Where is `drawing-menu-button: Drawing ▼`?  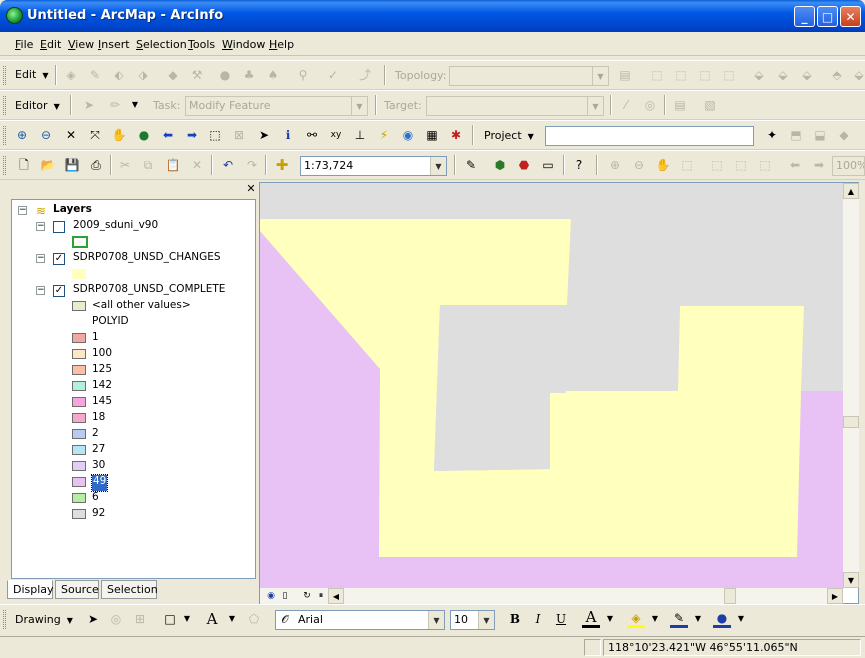 drawing-menu-button: Drawing ▼ is located at coordinates (44, 623).